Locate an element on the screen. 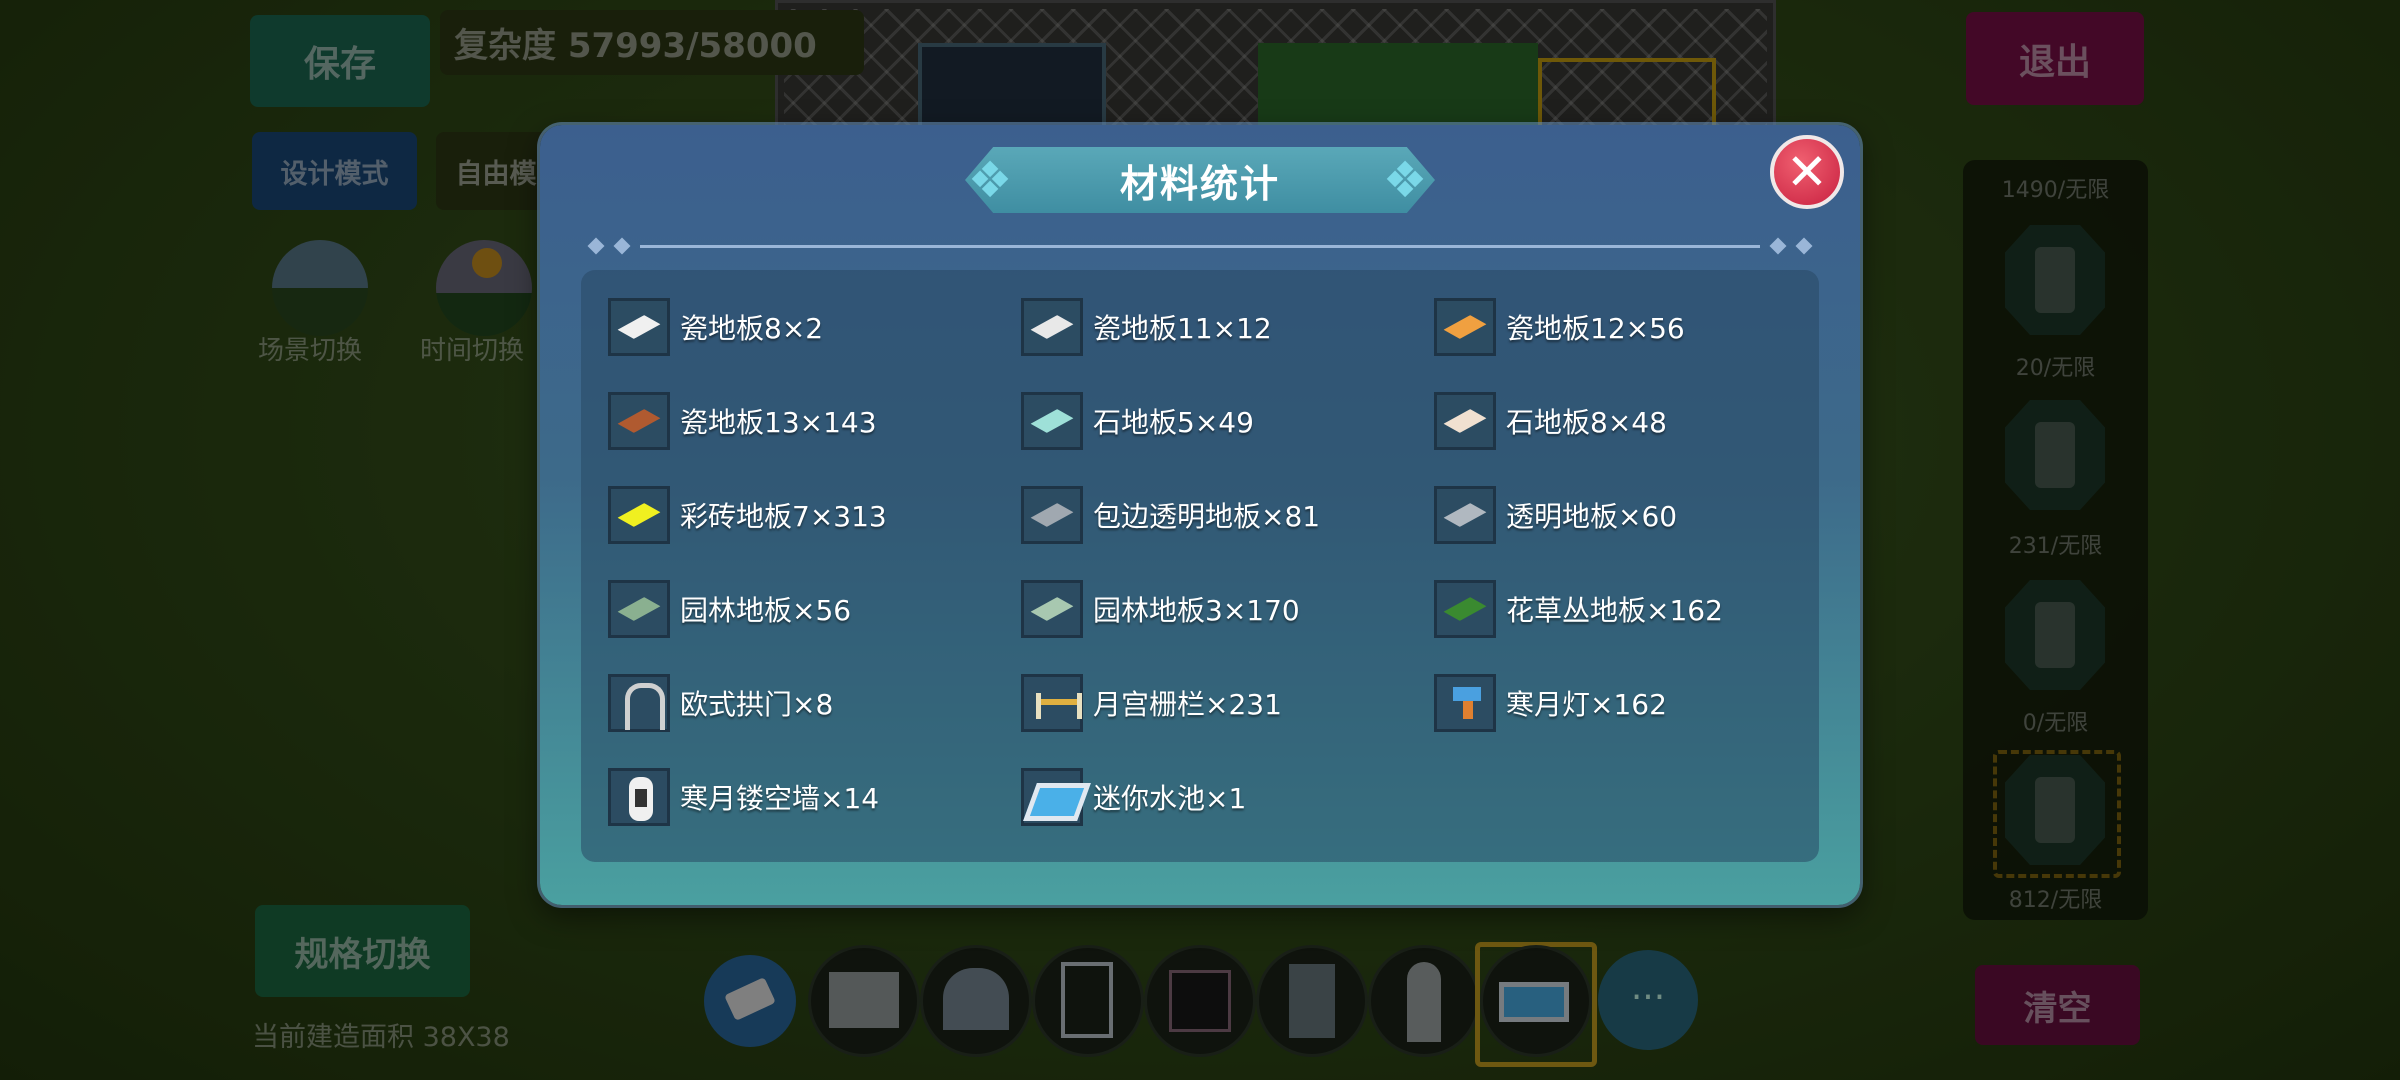  material-label: 石地板5×49 is located at coordinates (1173, 422).